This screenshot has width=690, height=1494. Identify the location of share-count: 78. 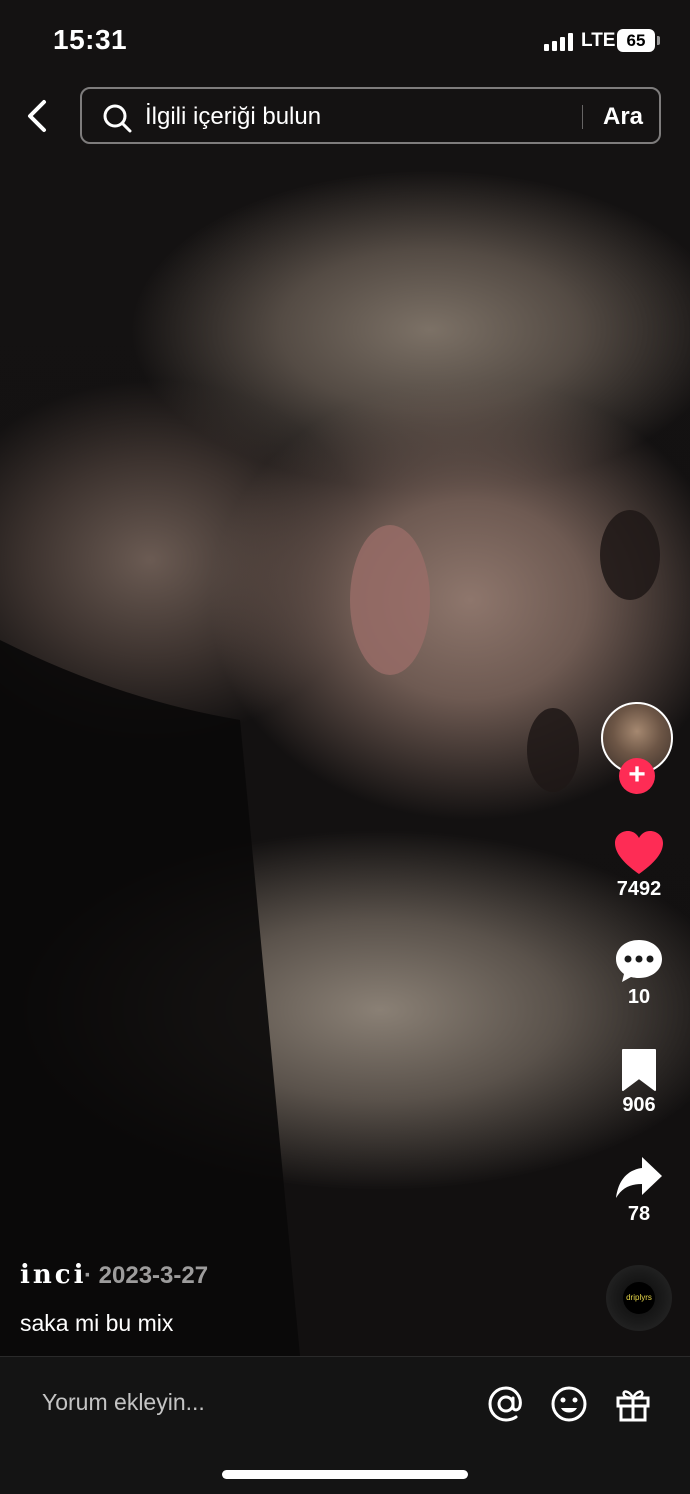
(639, 1214).